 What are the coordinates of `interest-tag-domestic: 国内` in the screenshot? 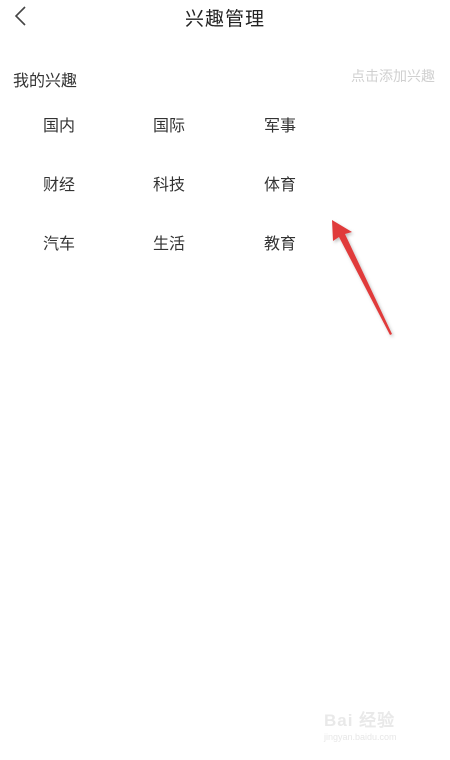 It's located at (59, 126).